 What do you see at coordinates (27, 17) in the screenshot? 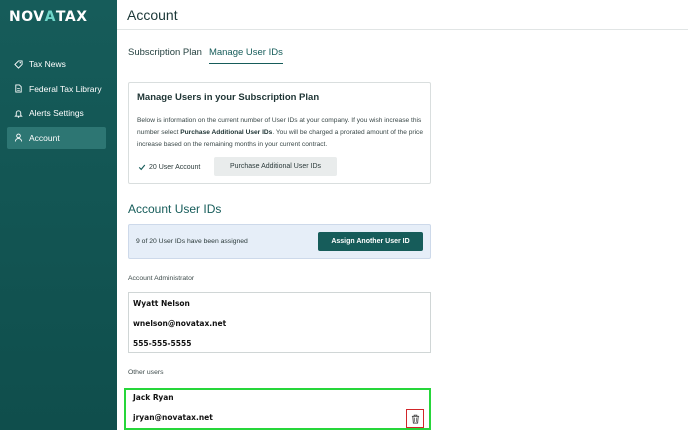
I see `logo-text-left: NOV` at bounding box center [27, 17].